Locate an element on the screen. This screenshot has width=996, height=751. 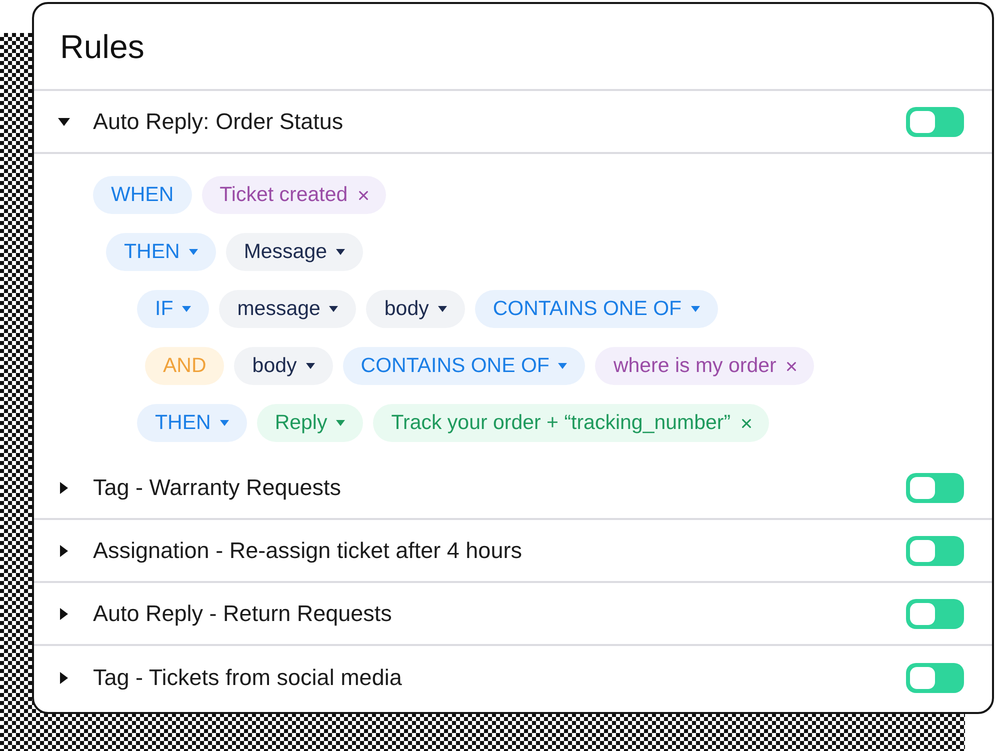
rule-name: Auto Reply - Return Requests is located at coordinates (242, 613).